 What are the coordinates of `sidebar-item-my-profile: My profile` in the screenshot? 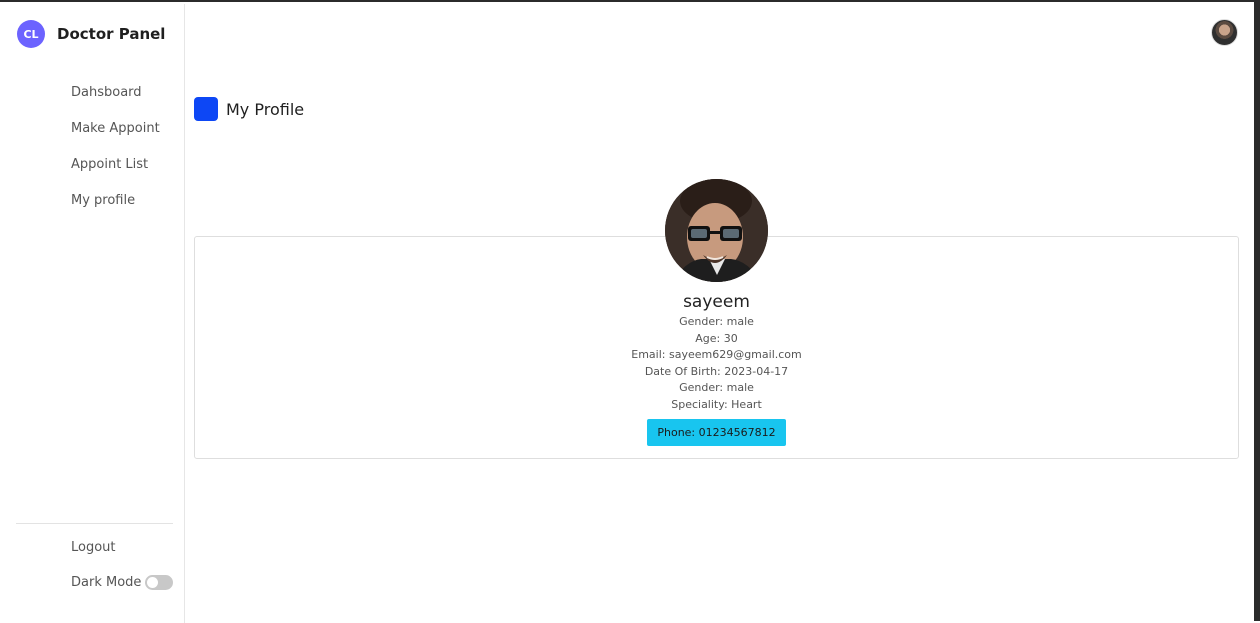 It's located at (115, 210).